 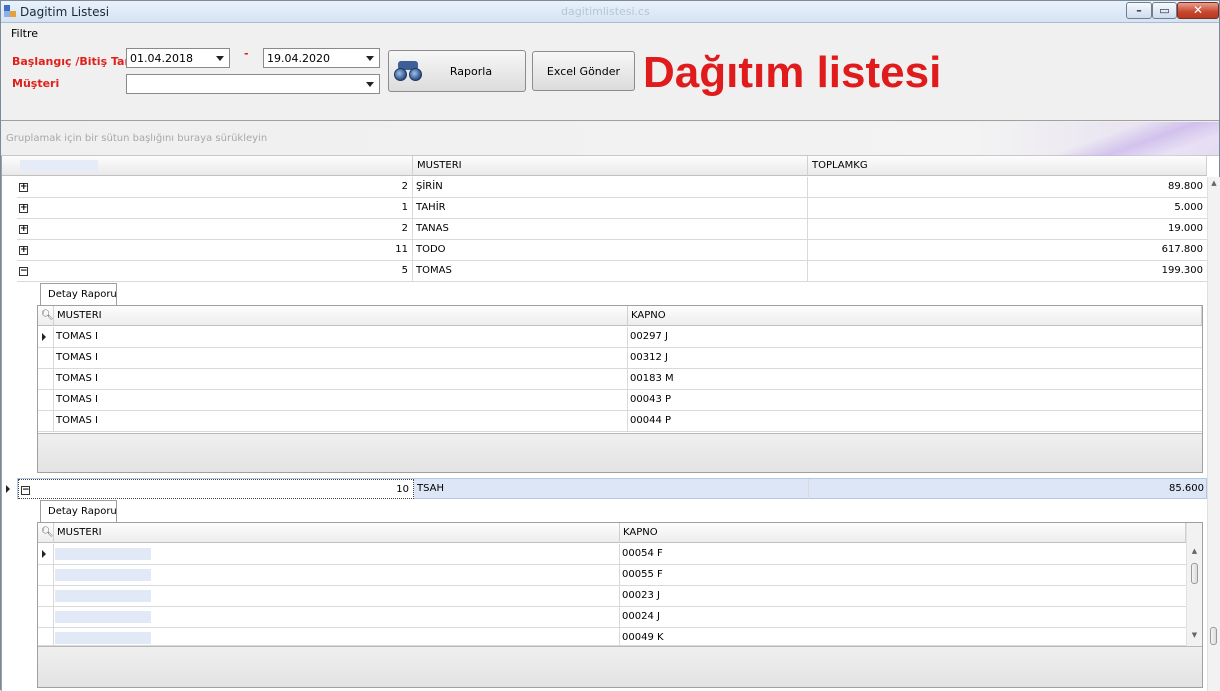 I want to click on list-item: TOMAS I 00043 P, so click(x=620, y=400).